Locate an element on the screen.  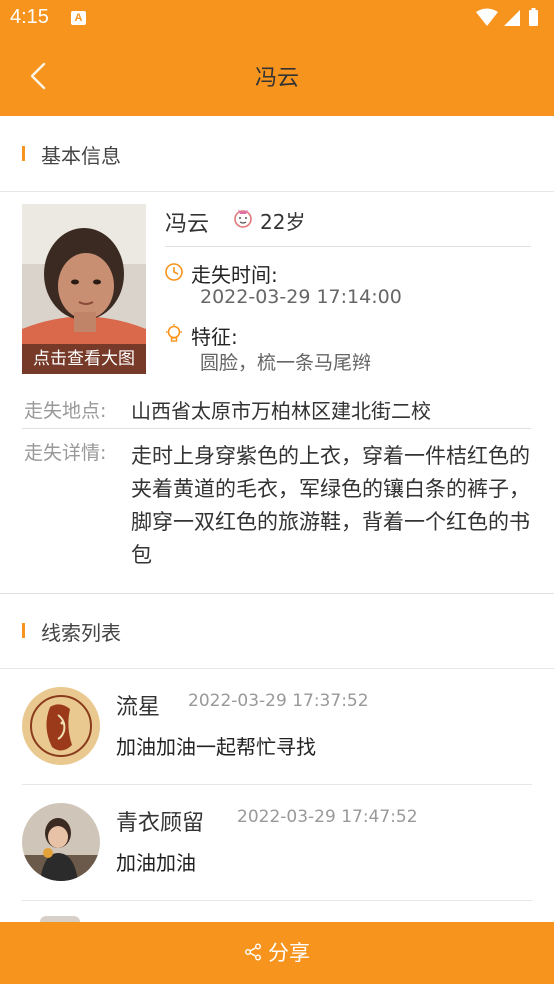
share-label: 分享 is located at coordinates (289, 953).